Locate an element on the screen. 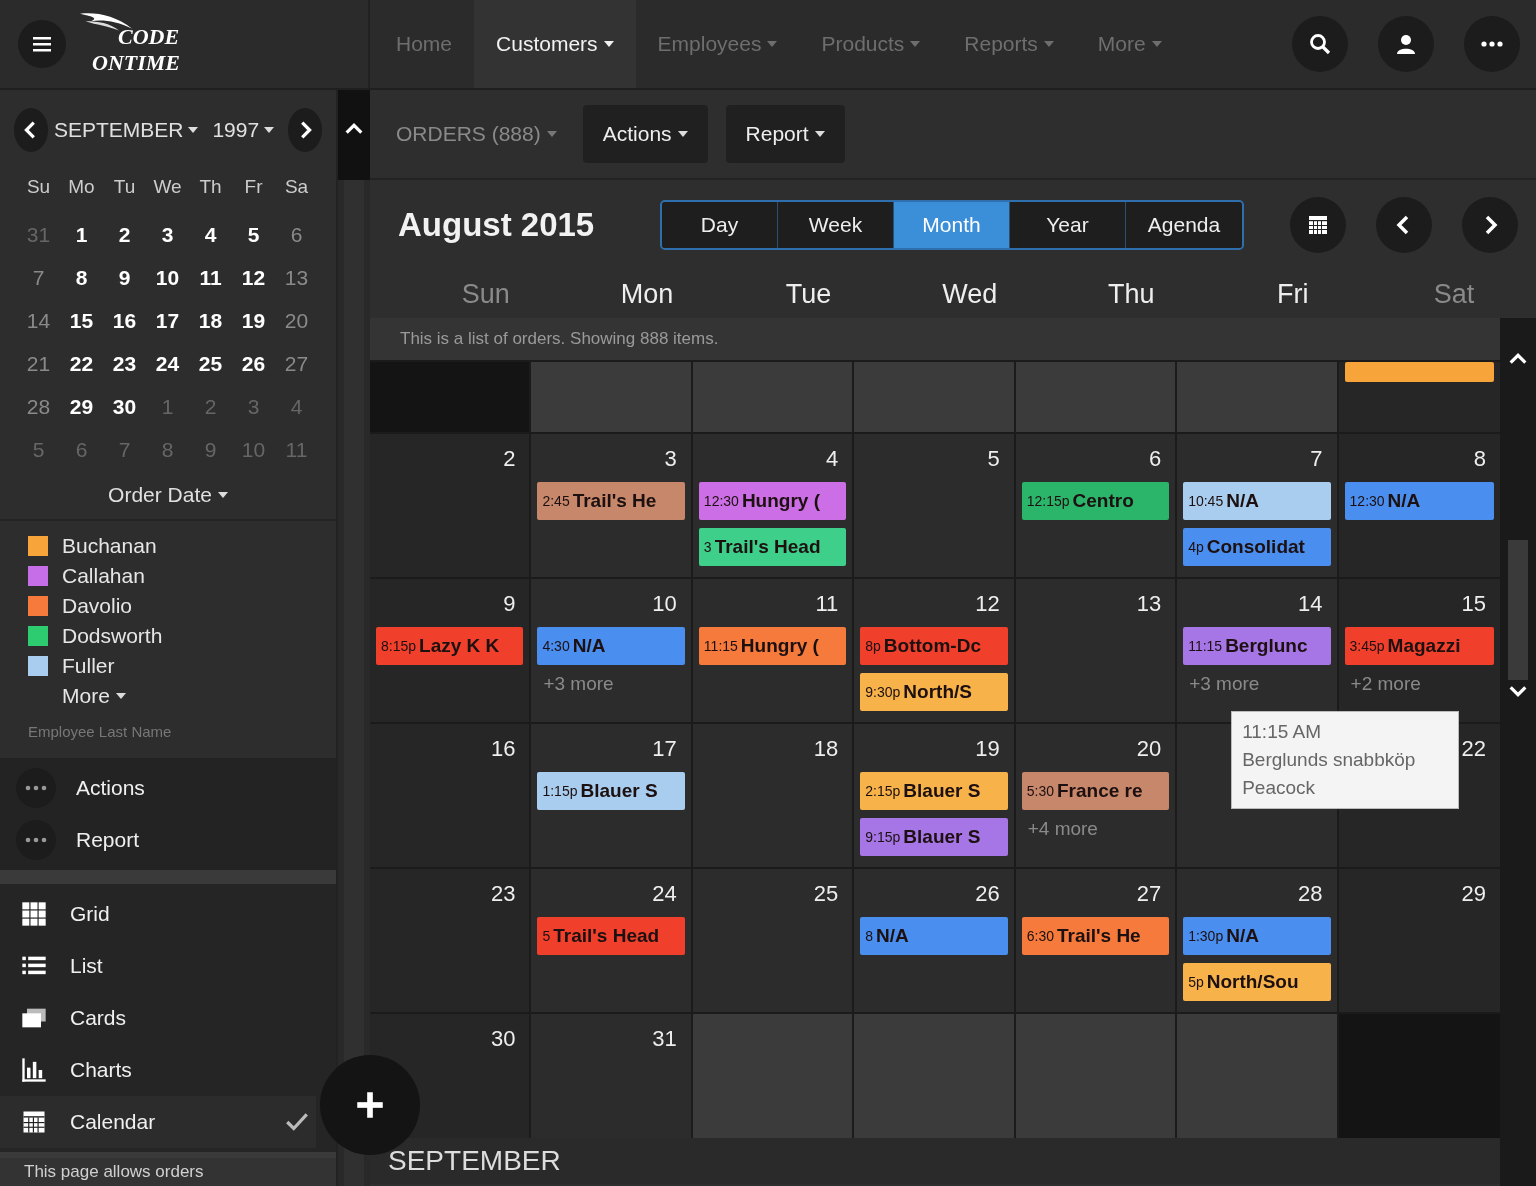 This screenshot has width=1536, height=1186. event-chip: 8 N/A is located at coordinates (934, 936).